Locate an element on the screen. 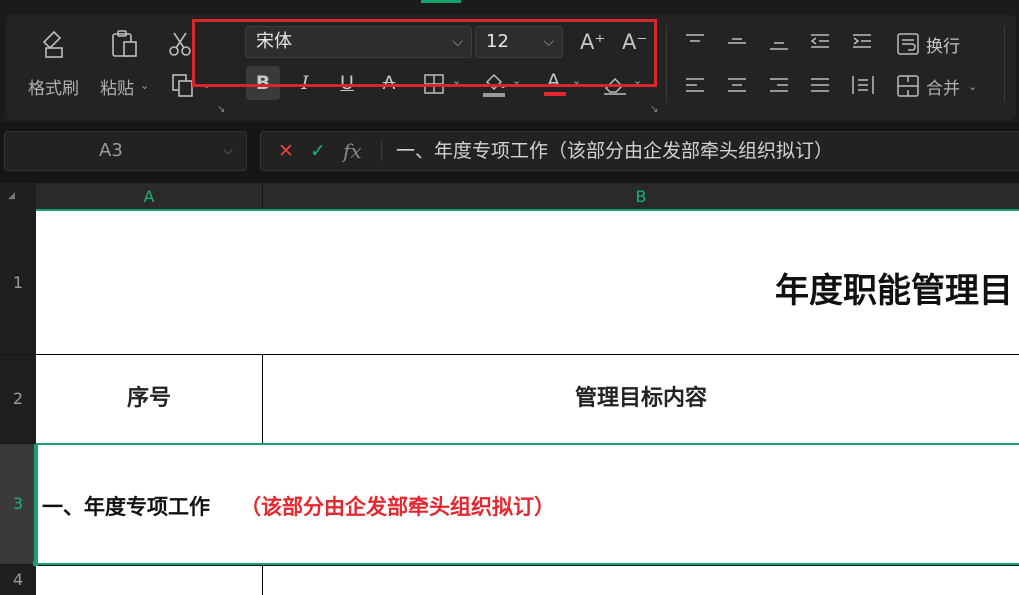 This screenshot has height=595, width=1019. align-middle-icon is located at coordinates (737, 42).